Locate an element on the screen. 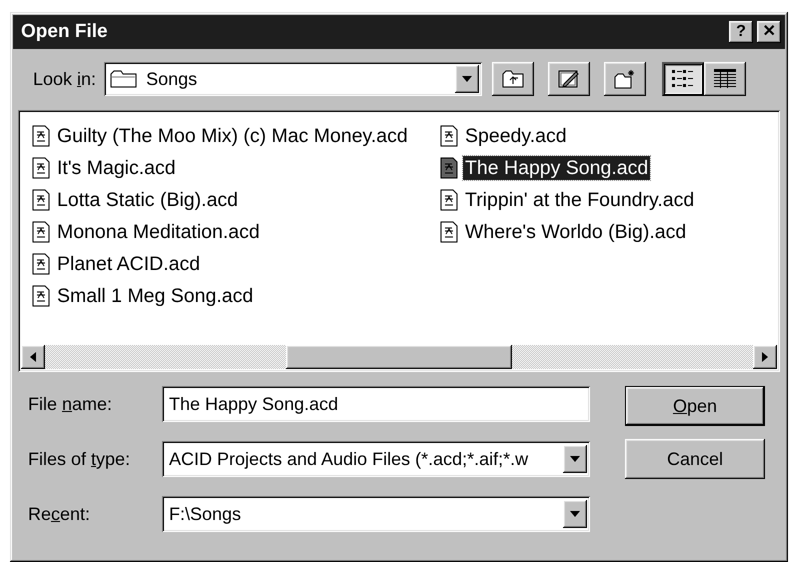  dropdown-field: F:\Songs is located at coordinates (376, 514).